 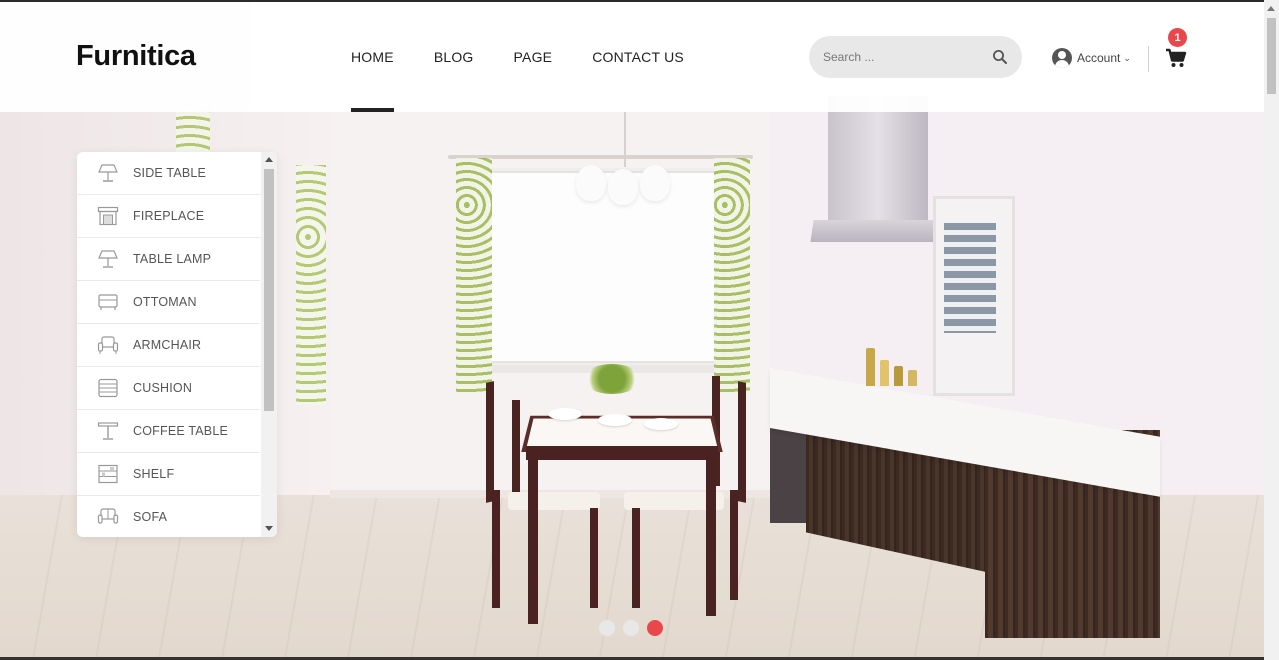 What do you see at coordinates (600, 157) in the screenshot?
I see `curtain-rod` at bounding box center [600, 157].